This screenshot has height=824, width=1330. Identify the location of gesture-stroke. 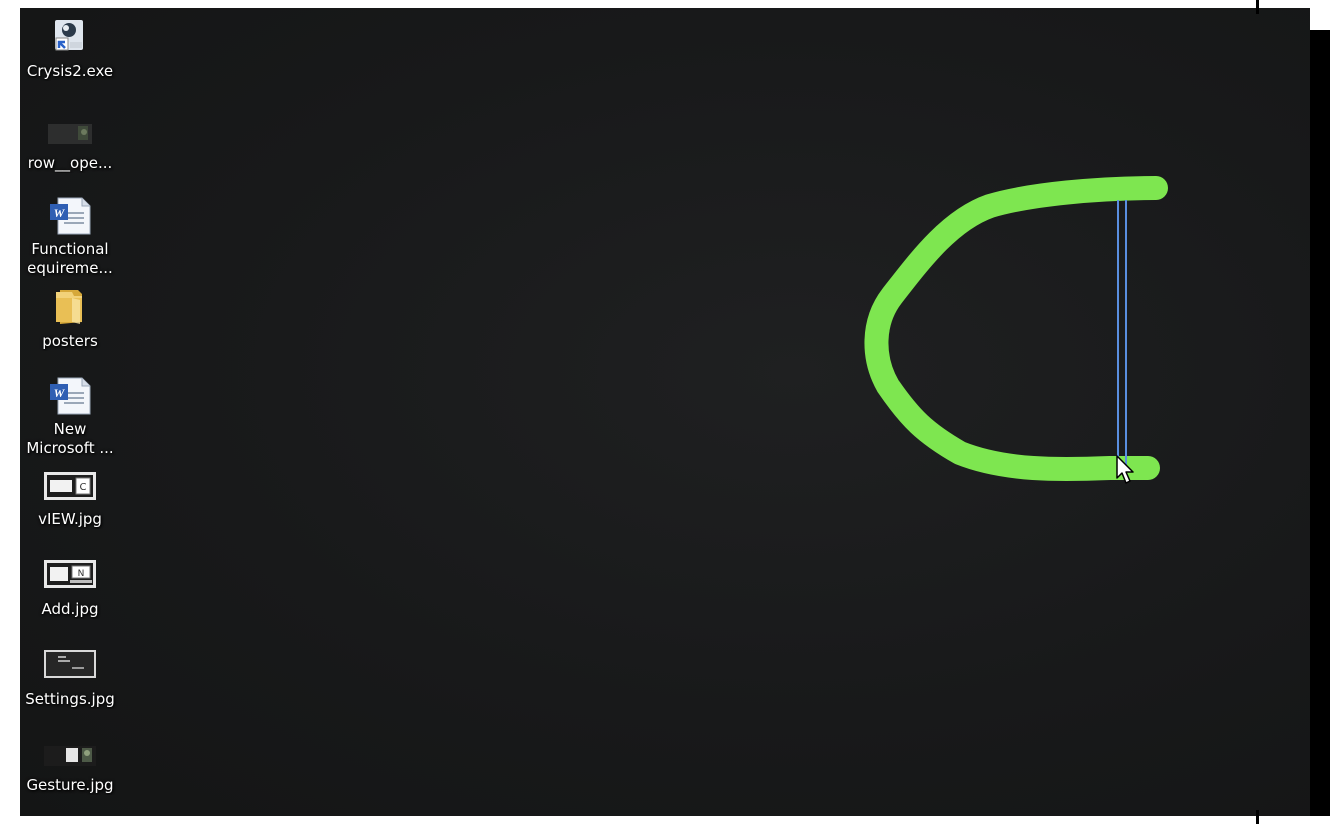
(1016, 329).